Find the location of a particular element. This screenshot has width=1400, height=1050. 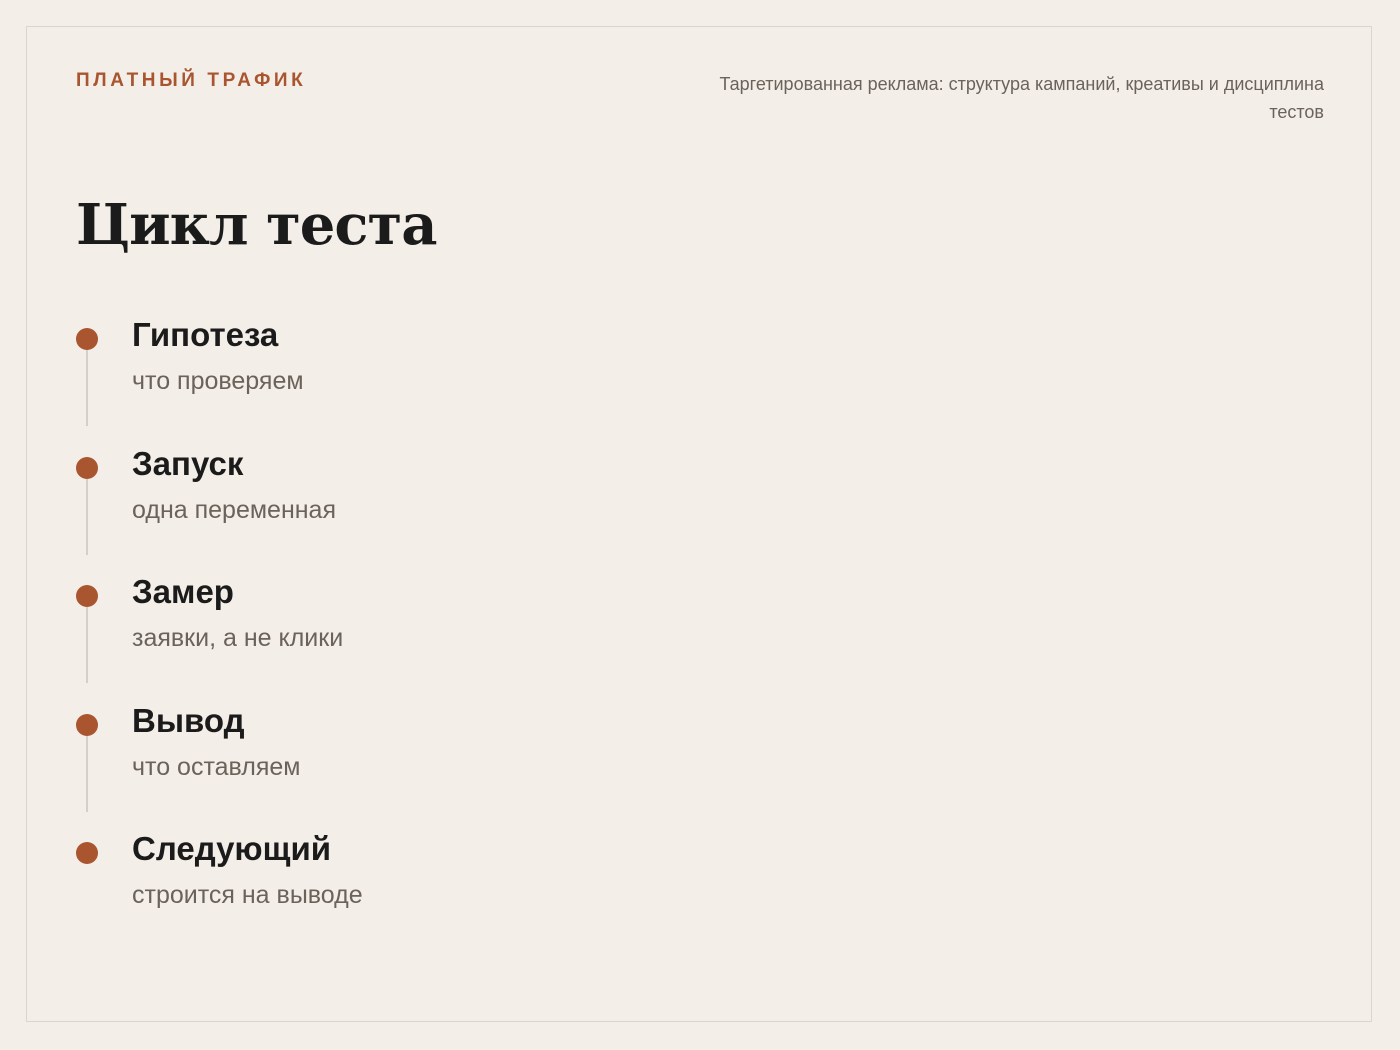

step-description: одна переменная is located at coordinates (234, 509).